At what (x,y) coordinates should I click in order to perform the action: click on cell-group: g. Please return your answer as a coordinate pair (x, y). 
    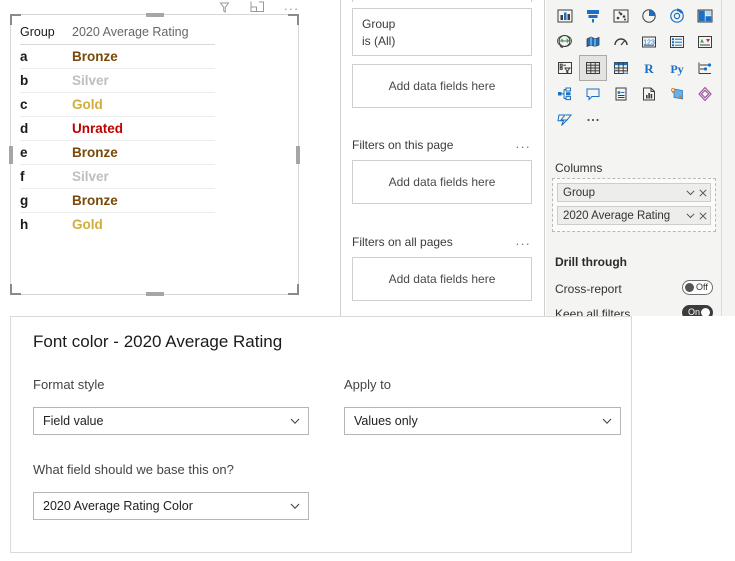
    Looking at the image, I should click on (46, 200).